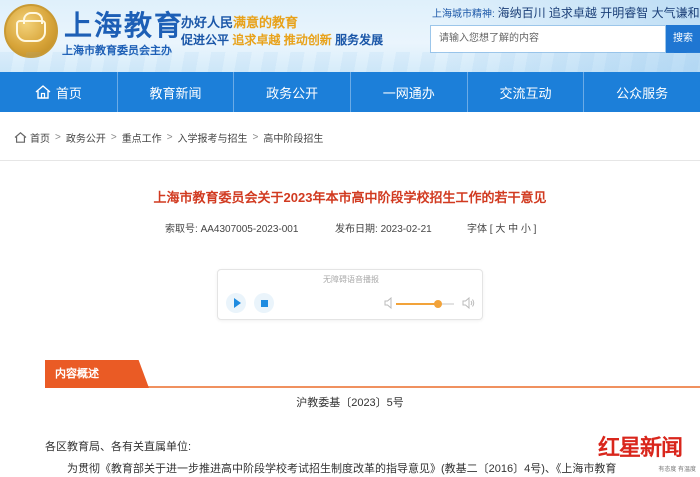 The height and width of the screenshot is (477, 700). Describe the element at coordinates (350, 294) in the screenshot. I see `audio-player: 无障碍语音播报` at that location.